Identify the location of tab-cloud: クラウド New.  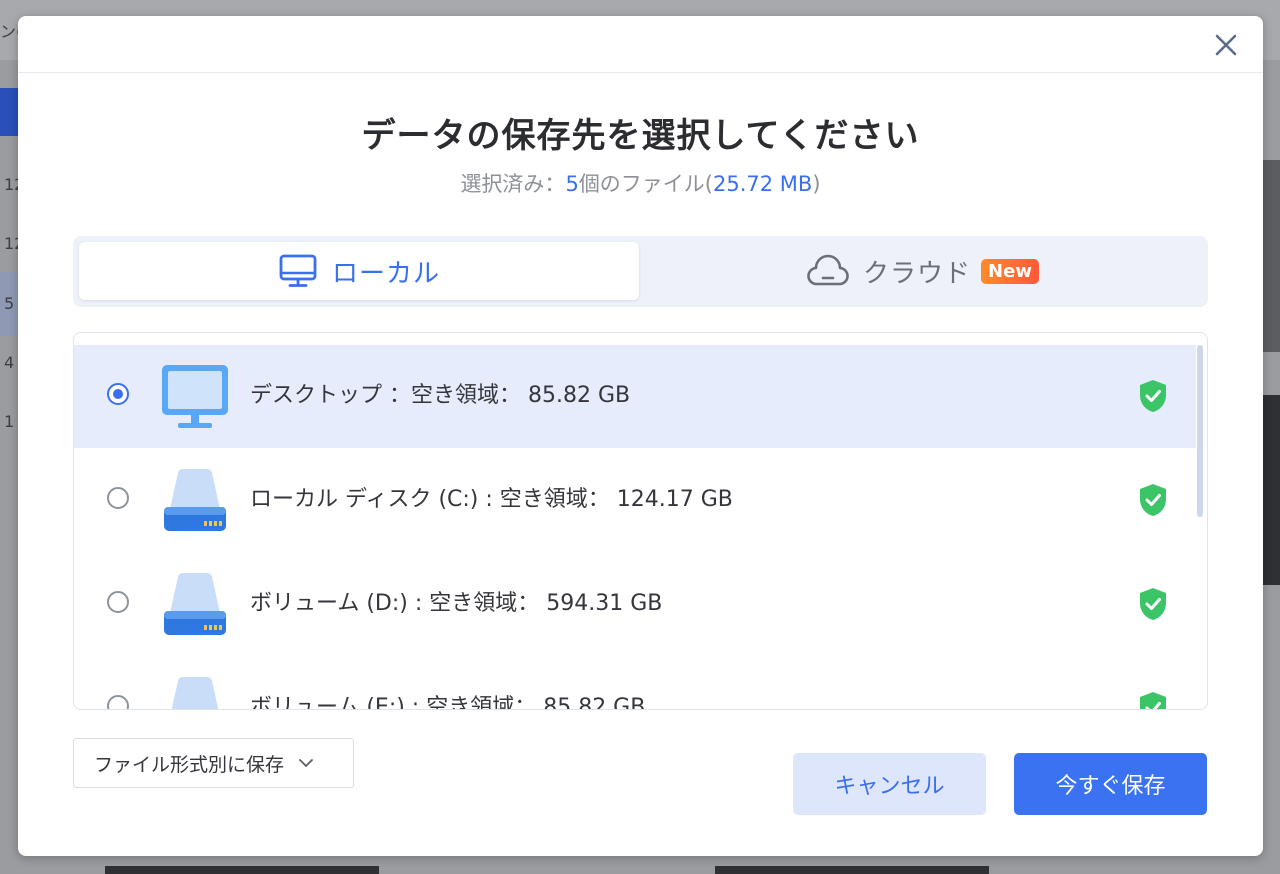
(923, 271).